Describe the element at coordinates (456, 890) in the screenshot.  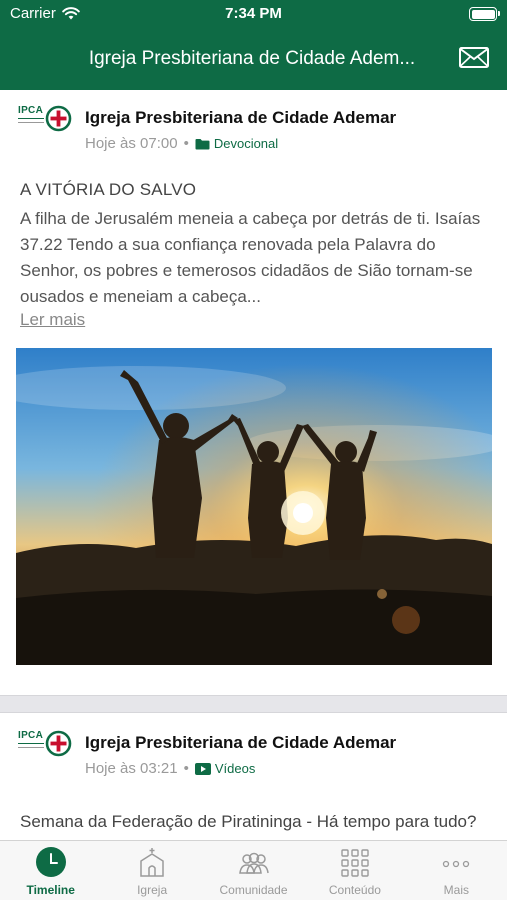
I see `tab-label: Mais` at that location.